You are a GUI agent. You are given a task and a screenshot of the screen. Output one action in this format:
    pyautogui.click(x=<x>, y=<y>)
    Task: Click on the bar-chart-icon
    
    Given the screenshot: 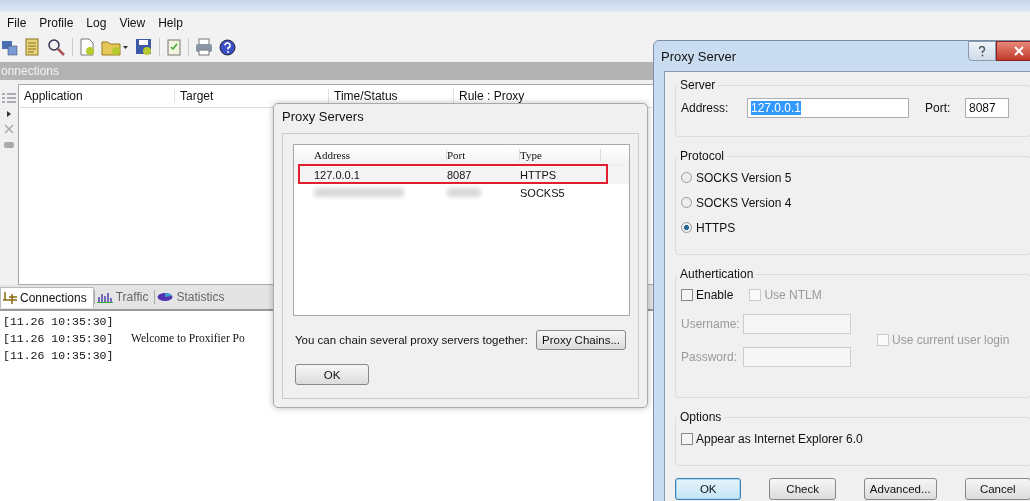 What is the action you would take?
    pyautogui.click(x=104, y=297)
    